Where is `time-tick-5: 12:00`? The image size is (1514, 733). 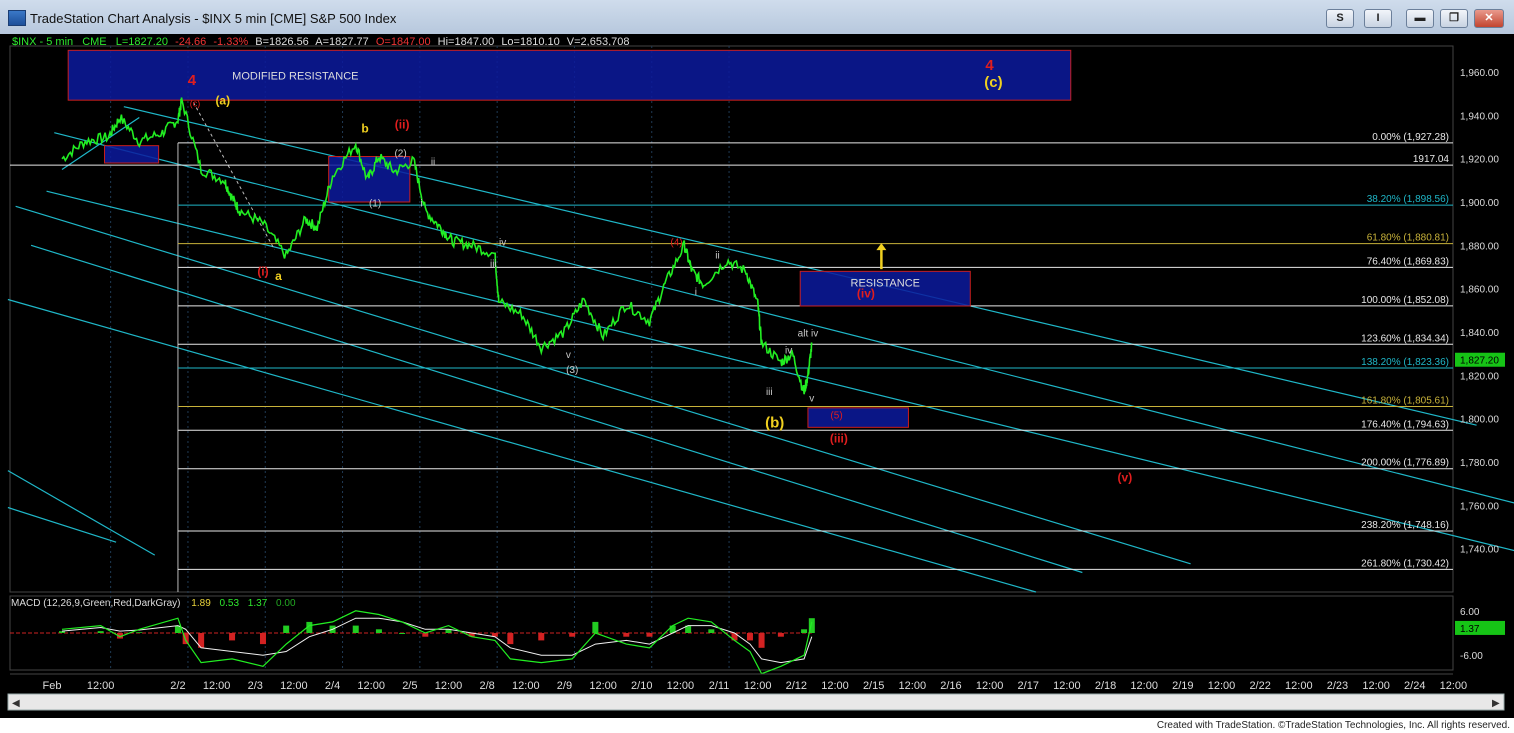
time-tick-5: 12:00 is located at coordinates (294, 686).